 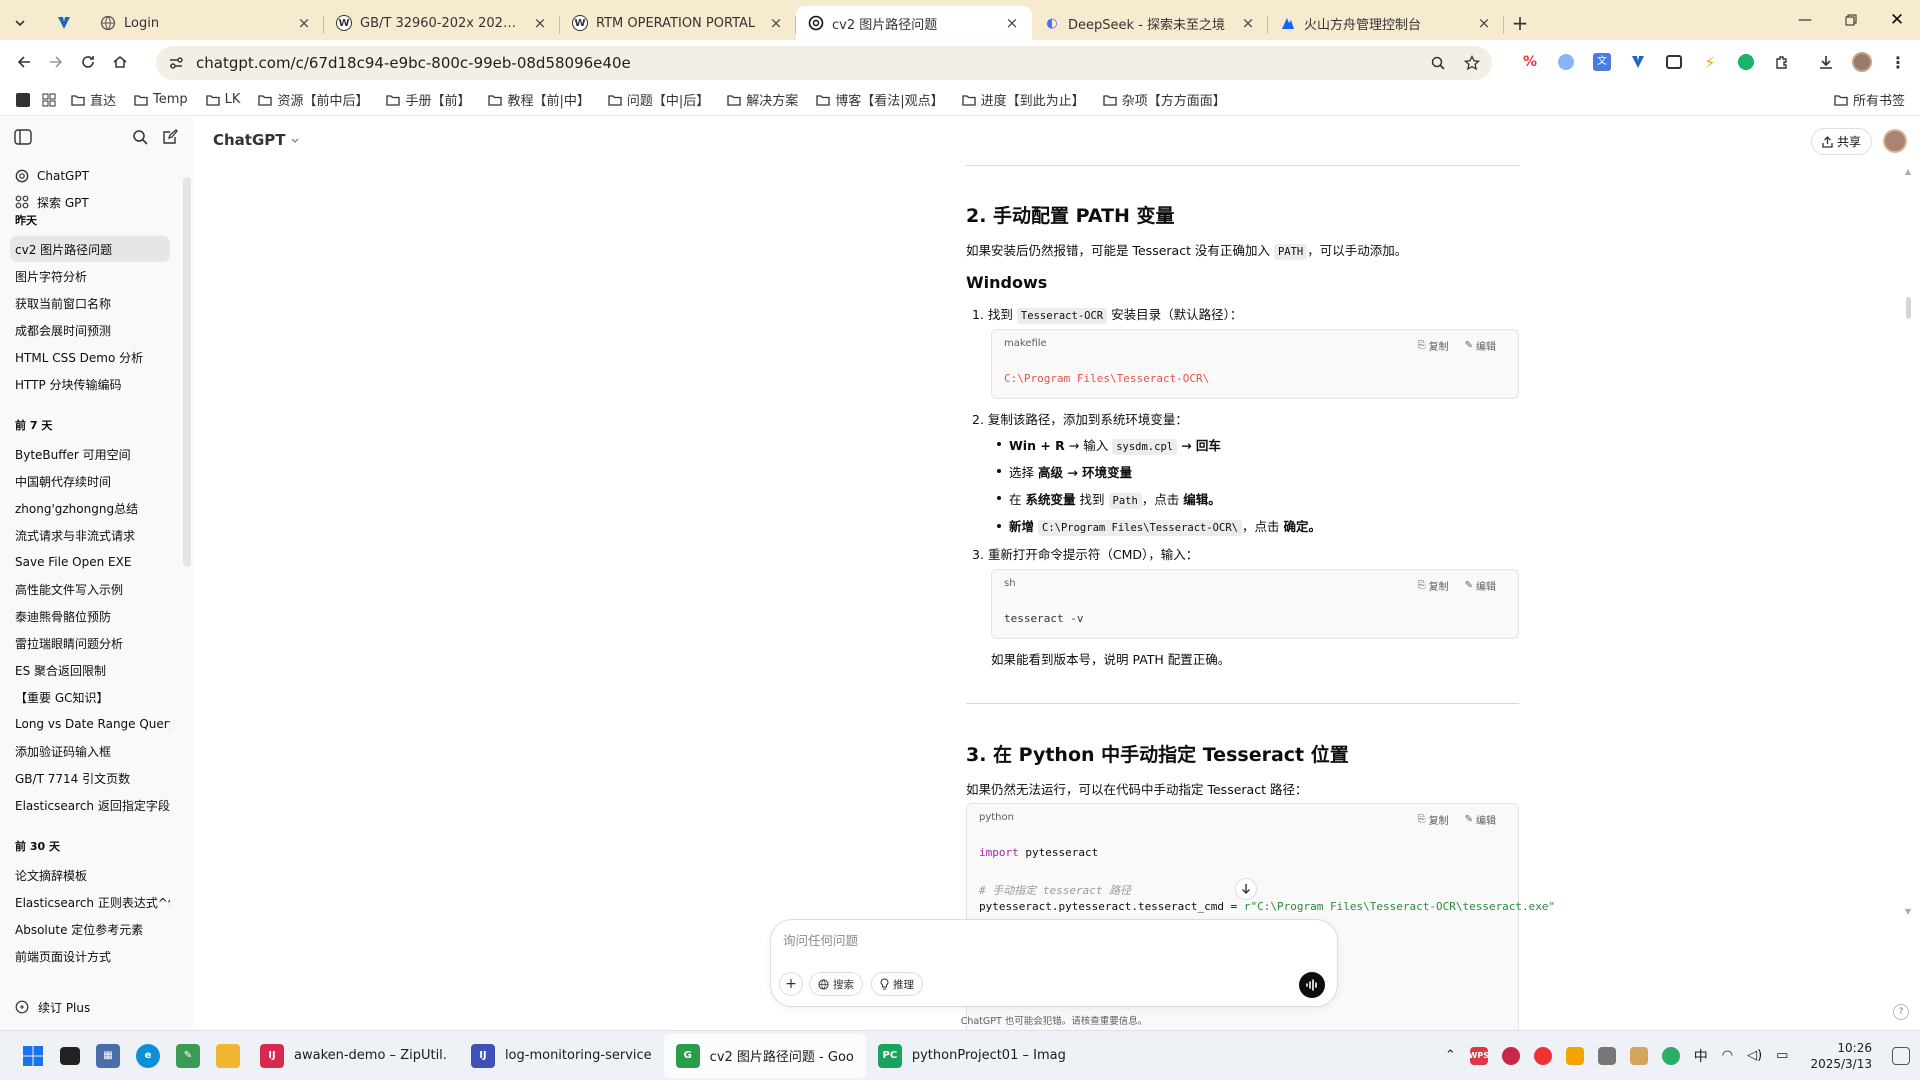 I want to click on download-icon, so click(x=1826, y=62).